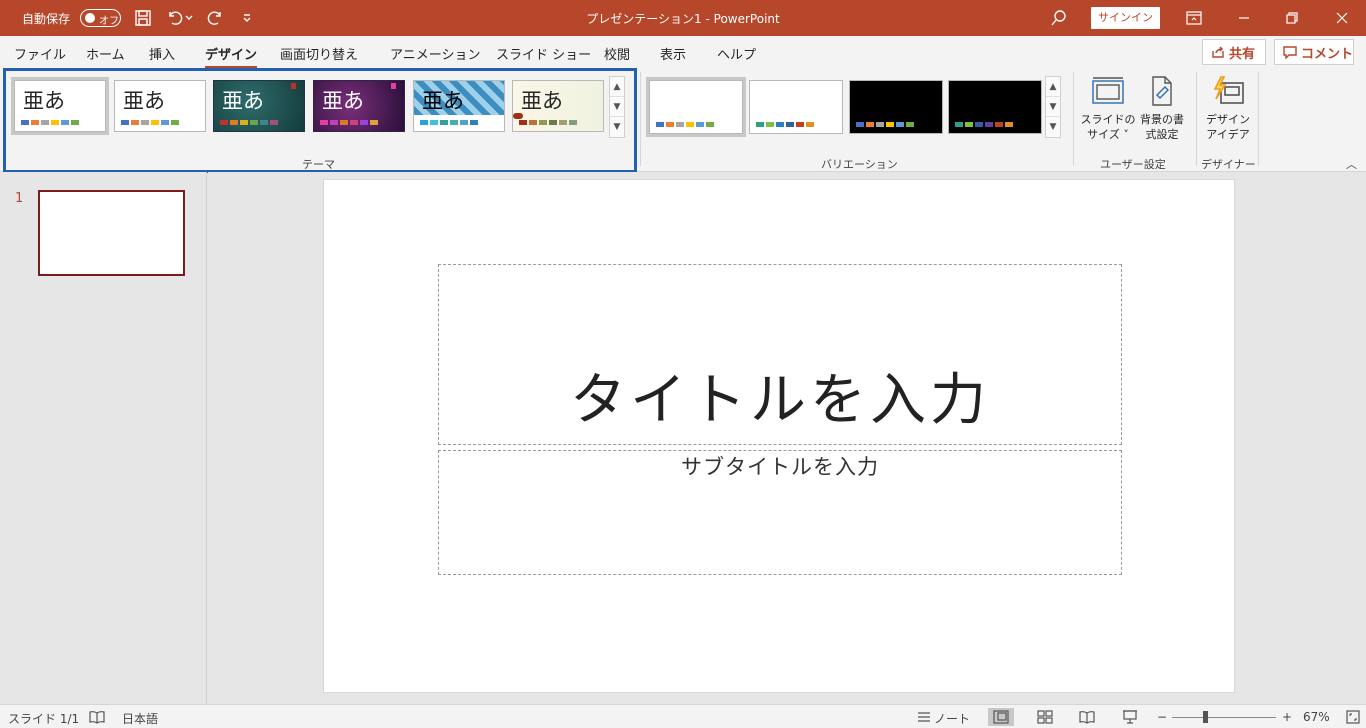 This screenshot has height=728, width=1366. What do you see at coordinates (40, 53) in the screenshot?
I see `tab-file: ファイル` at bounding box center [40, 53].